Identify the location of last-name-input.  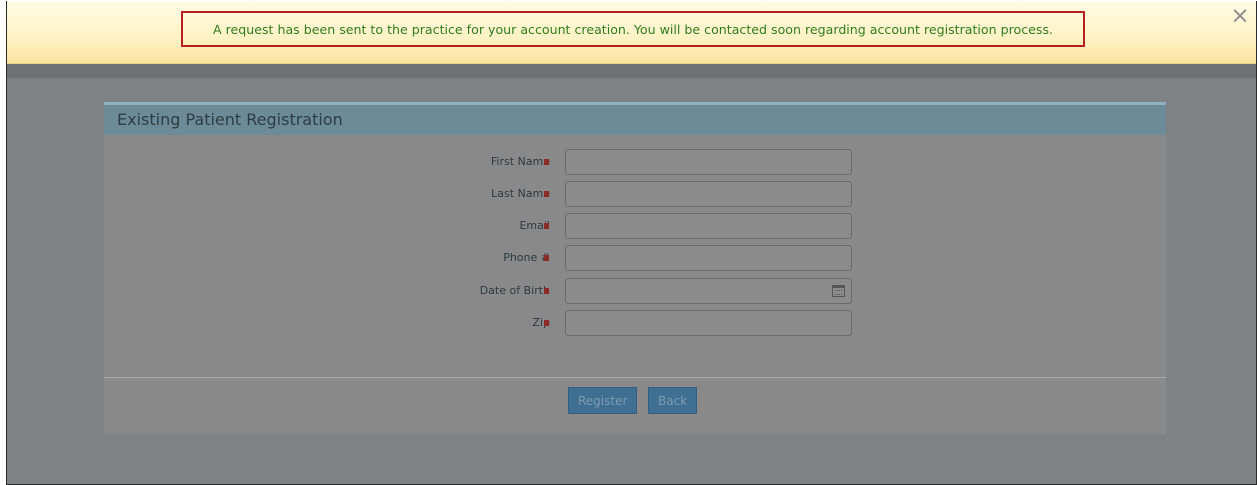
(708, 194).